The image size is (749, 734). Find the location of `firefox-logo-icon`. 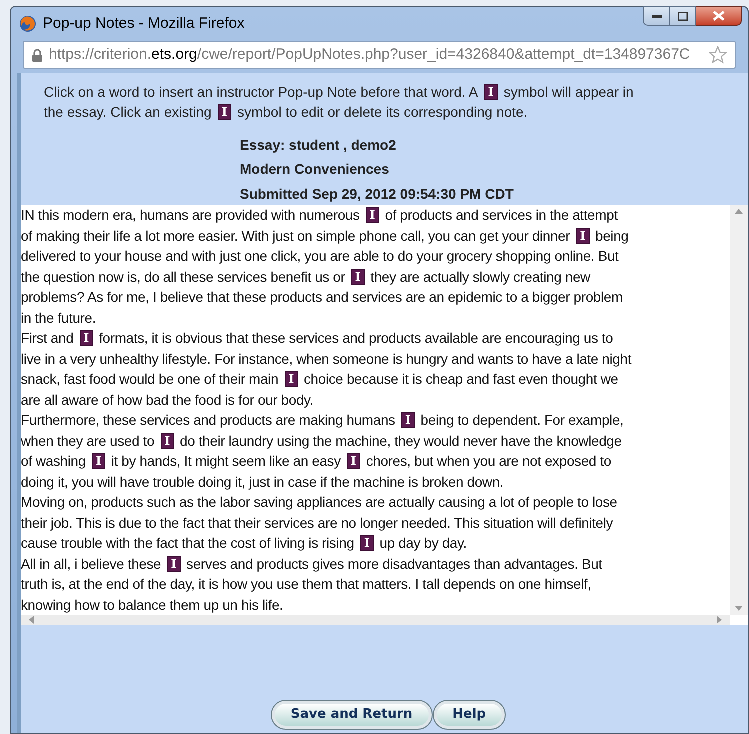

firefox-logo-icon is located at coordinates (28, 24).